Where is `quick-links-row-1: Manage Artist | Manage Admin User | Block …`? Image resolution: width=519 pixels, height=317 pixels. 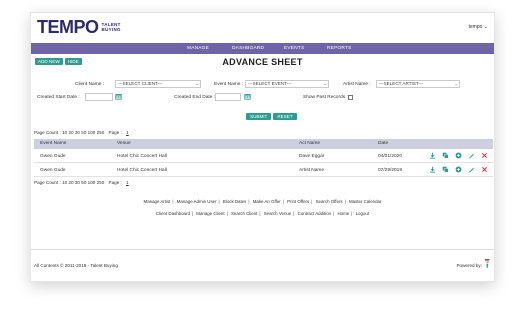
quick-links-row-1: Manage Artist | Manage Admin User | Block … is located at coordinates (262, 201).